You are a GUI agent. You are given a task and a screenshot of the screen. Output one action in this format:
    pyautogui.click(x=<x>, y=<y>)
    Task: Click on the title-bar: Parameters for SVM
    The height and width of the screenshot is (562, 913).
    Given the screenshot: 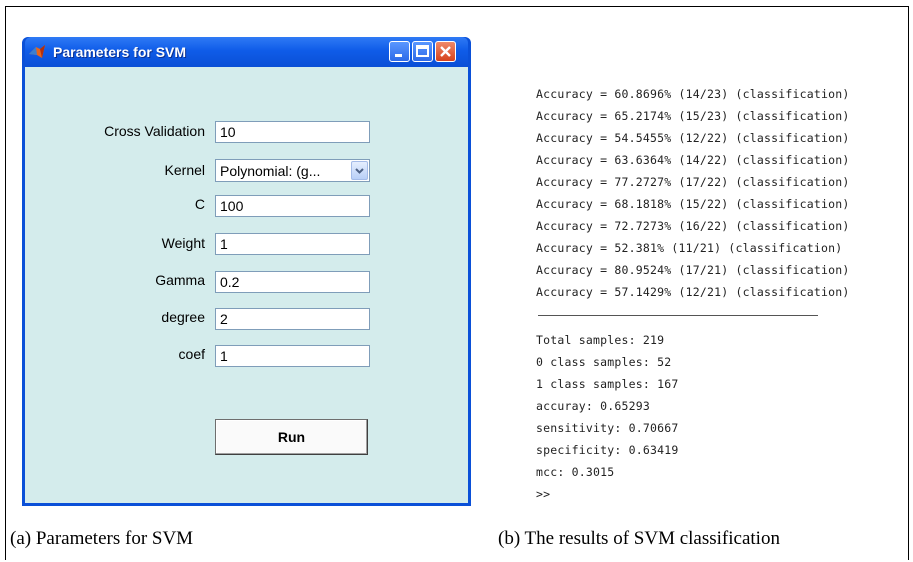 What is the action you would take?
    pyautogui.click(x=246, y=52)
    